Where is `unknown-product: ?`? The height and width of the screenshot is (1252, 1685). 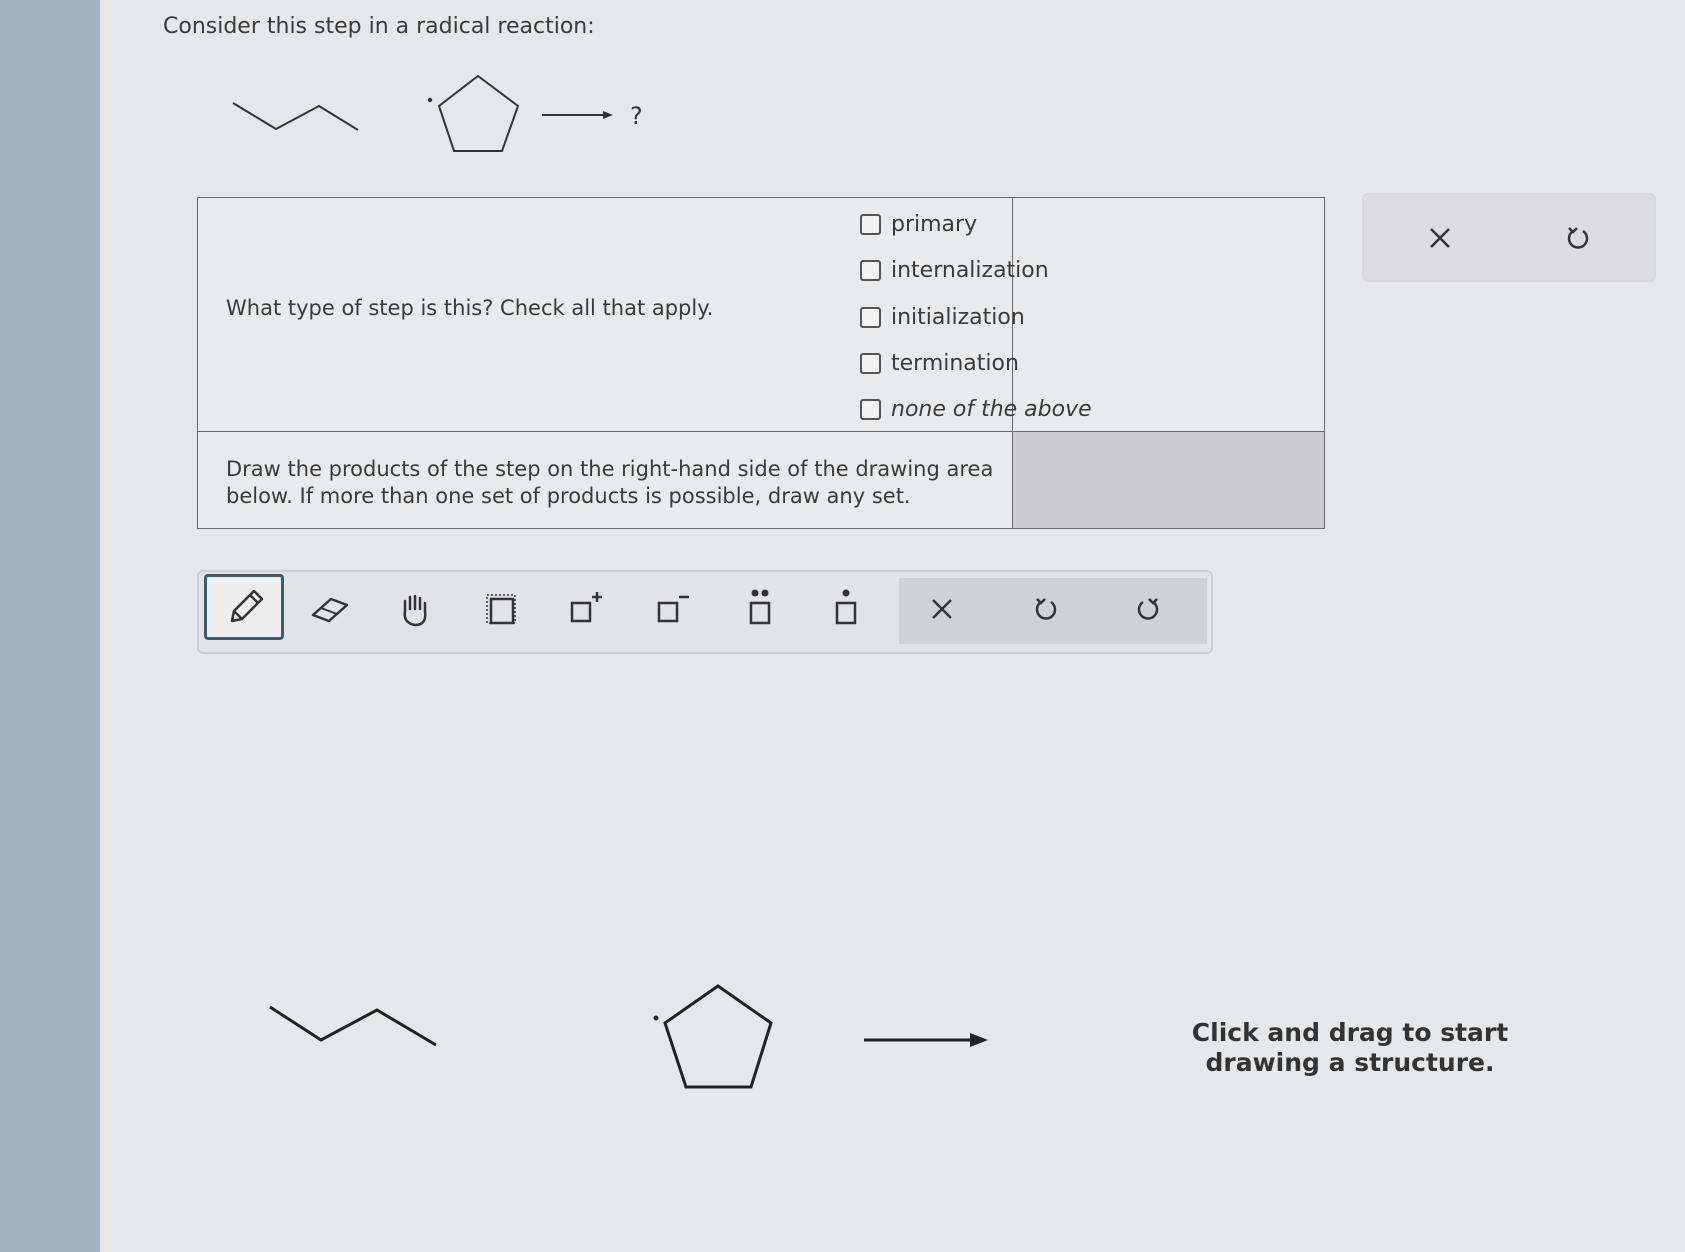 unknown-product: ? is located at coordinates (636, 116).